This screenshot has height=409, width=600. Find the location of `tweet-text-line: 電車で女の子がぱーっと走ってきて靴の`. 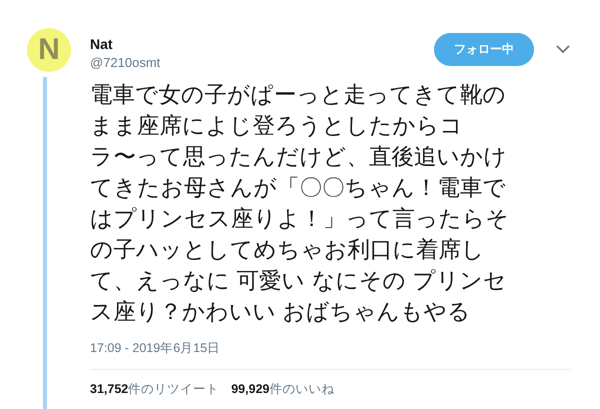

tweet-text-line: 電車で女の子がぱーっと走ってきて靴の is located at coordinates (298, 95).